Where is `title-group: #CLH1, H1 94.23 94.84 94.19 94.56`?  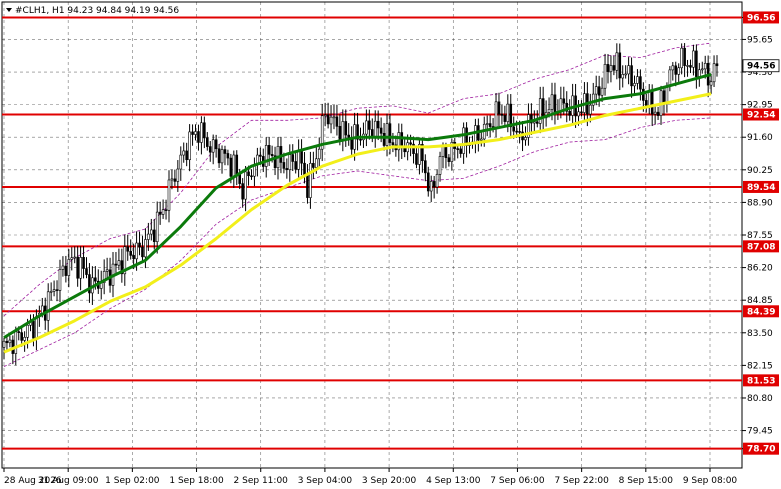
title-group: #CLH1, H1 94.23 94.84 94.19 94.56 is located at coordinates (92, 11).